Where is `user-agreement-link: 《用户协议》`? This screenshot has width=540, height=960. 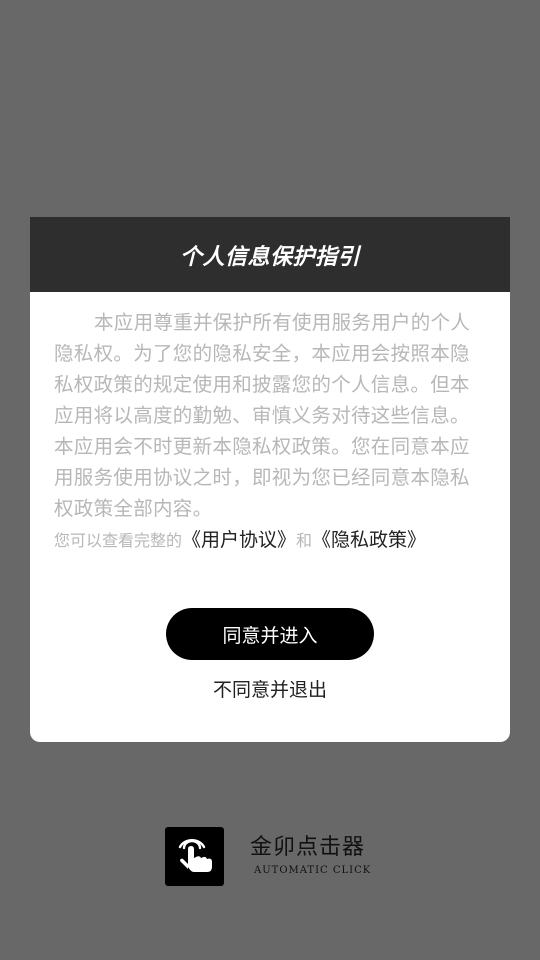 user-agreement-link: 《用户协议》 is located at coordinates (239, 540).